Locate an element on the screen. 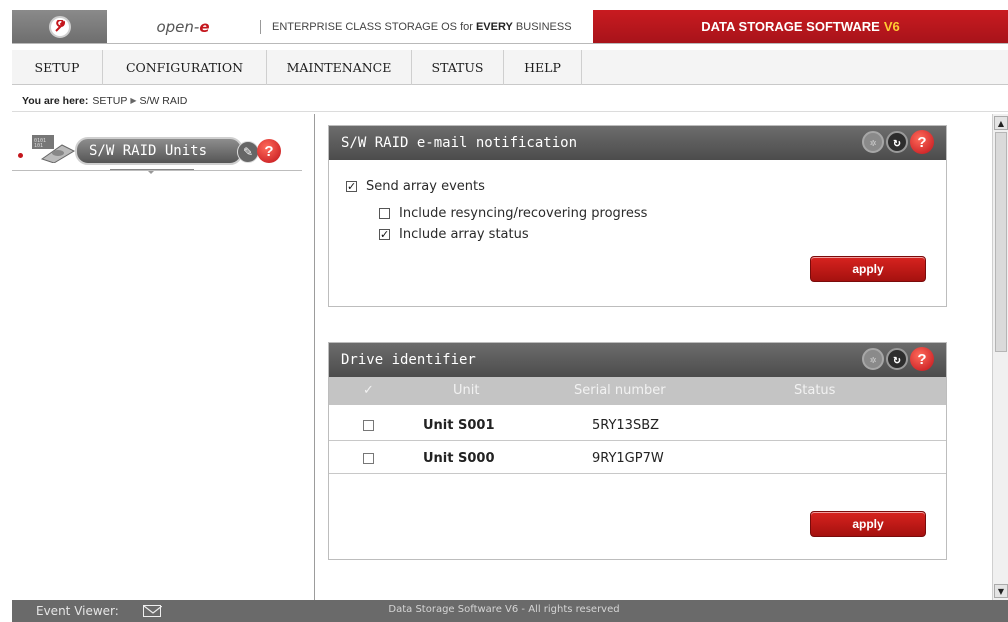 This screenshot has height=622, width=1008. drive-panel-controls: ✲ ↻ ? is located at coordinates (898, 359).